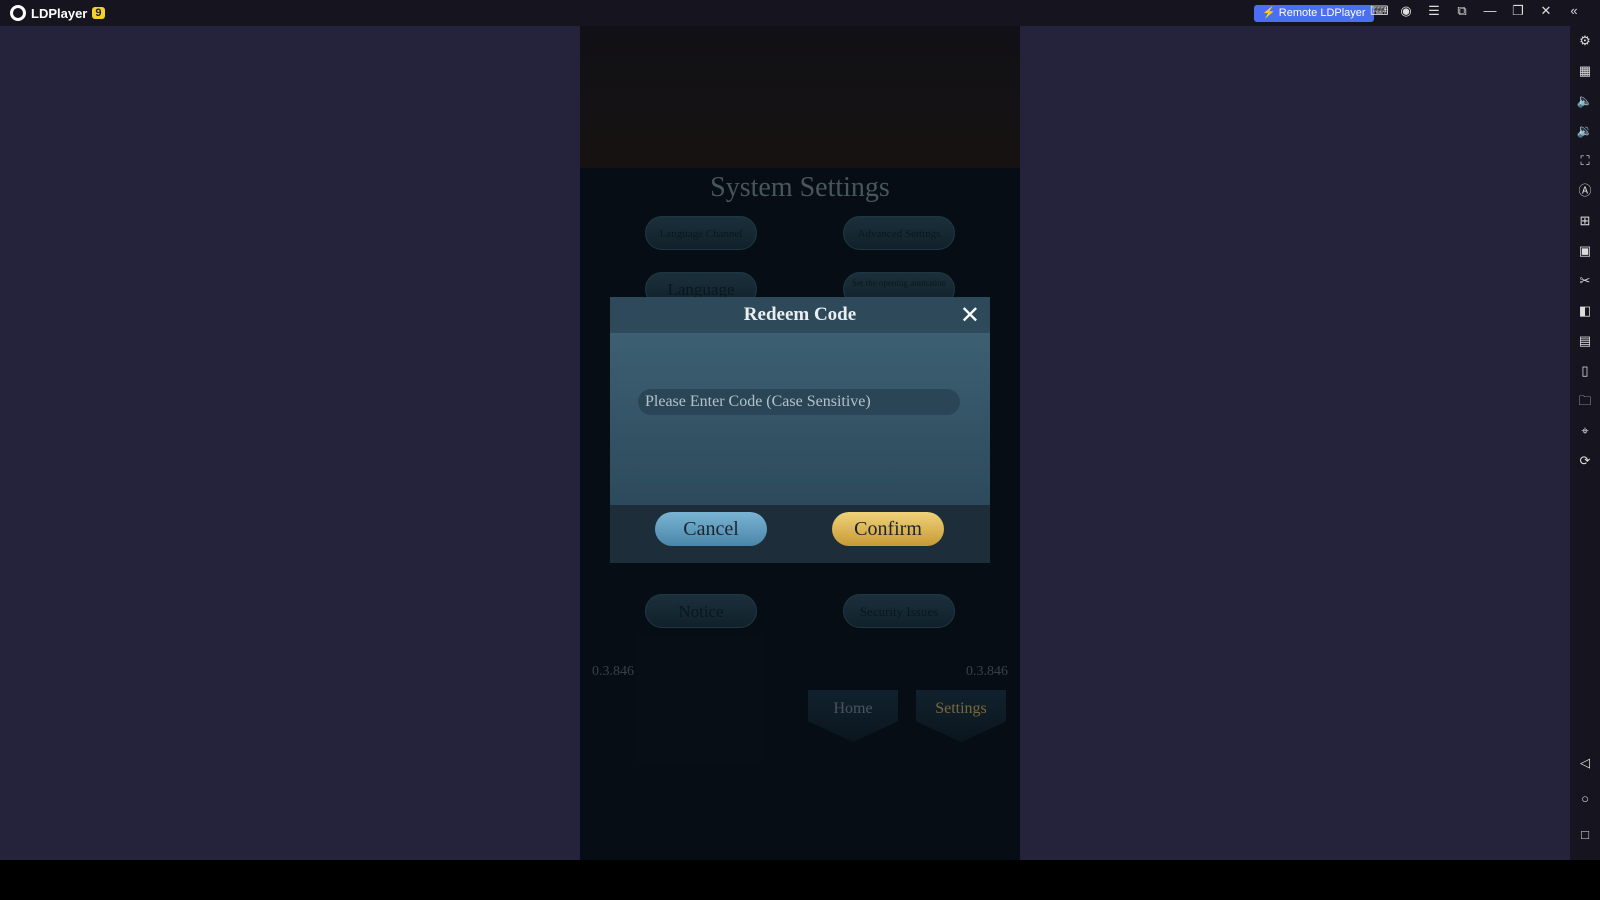  I want to click on app-logo: LDPlayer 9, so click(57, 13).